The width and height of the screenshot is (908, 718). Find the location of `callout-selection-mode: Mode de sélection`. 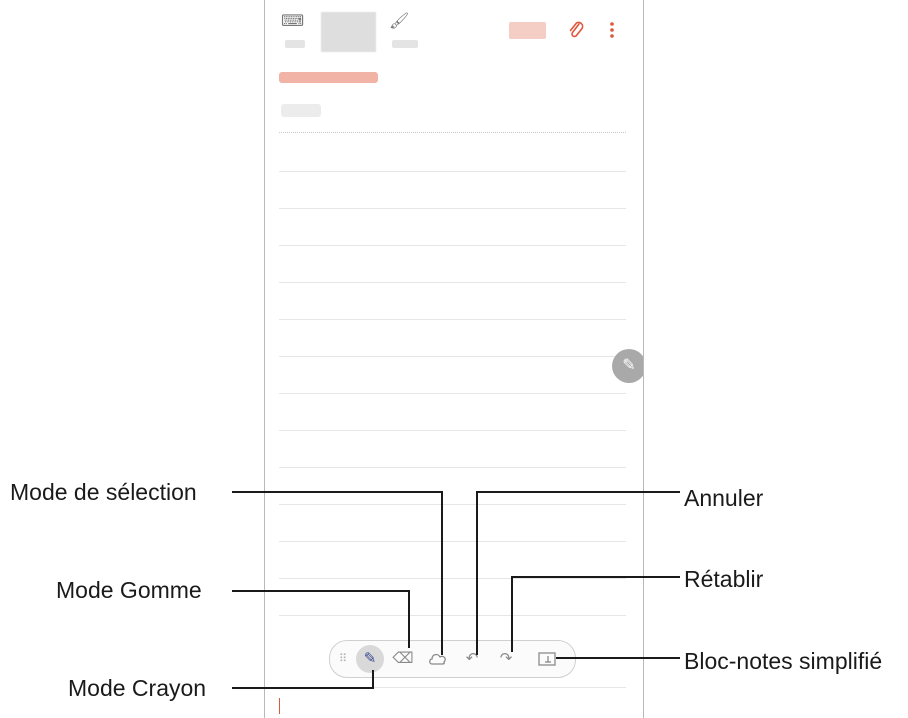

callout-selection-mode: Mode de sélection is located at coordinates (103, 492).